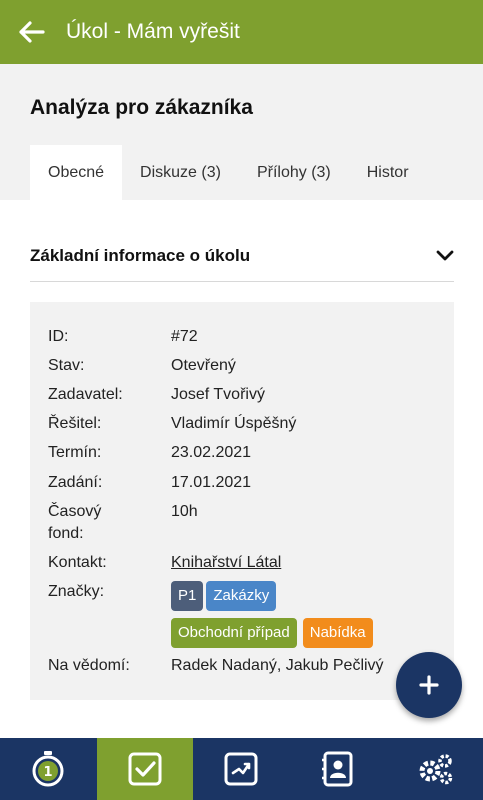 Image resolution: width=483 pixels, height=800 pixels. I want to click on detail-label: Kontakt:, so click(77, 562).